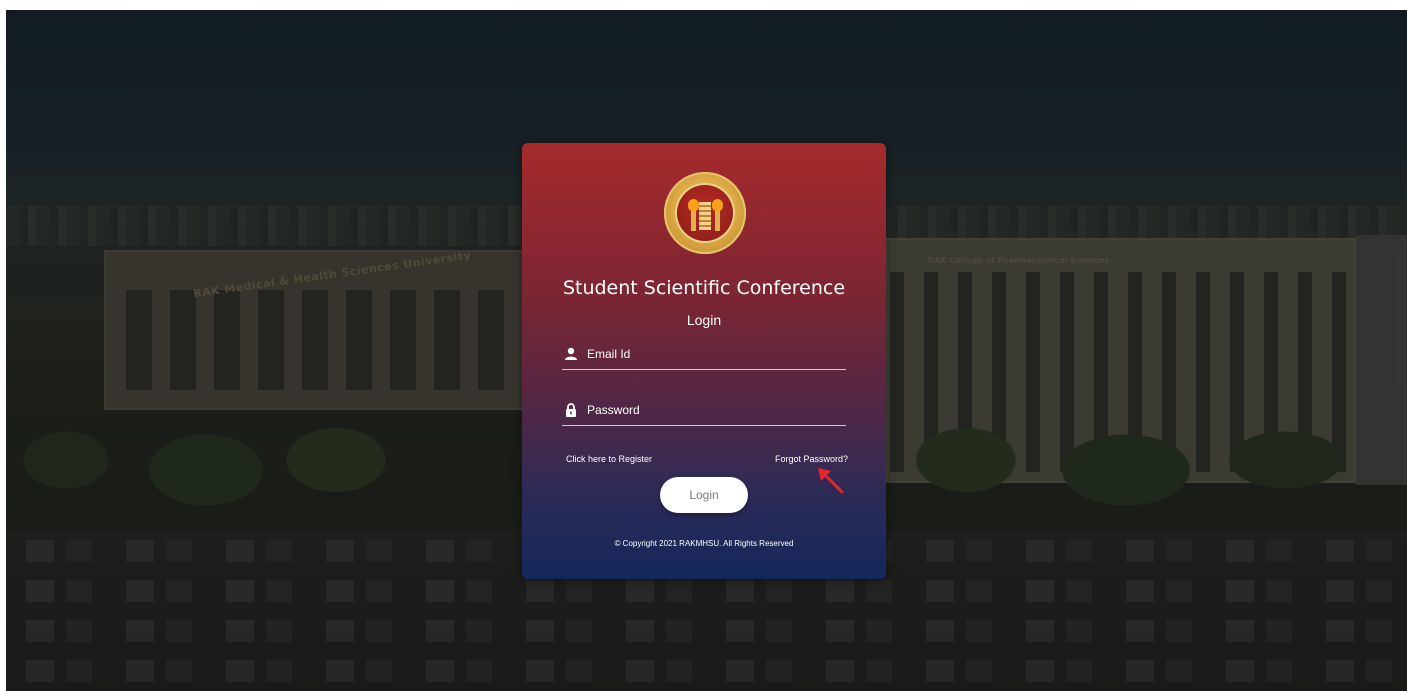 The image size is (1407, 691). Describe the element at coordinates (811, 459) in the screenshot. I see `forgot-password-link: Forgot Password?` at that location.